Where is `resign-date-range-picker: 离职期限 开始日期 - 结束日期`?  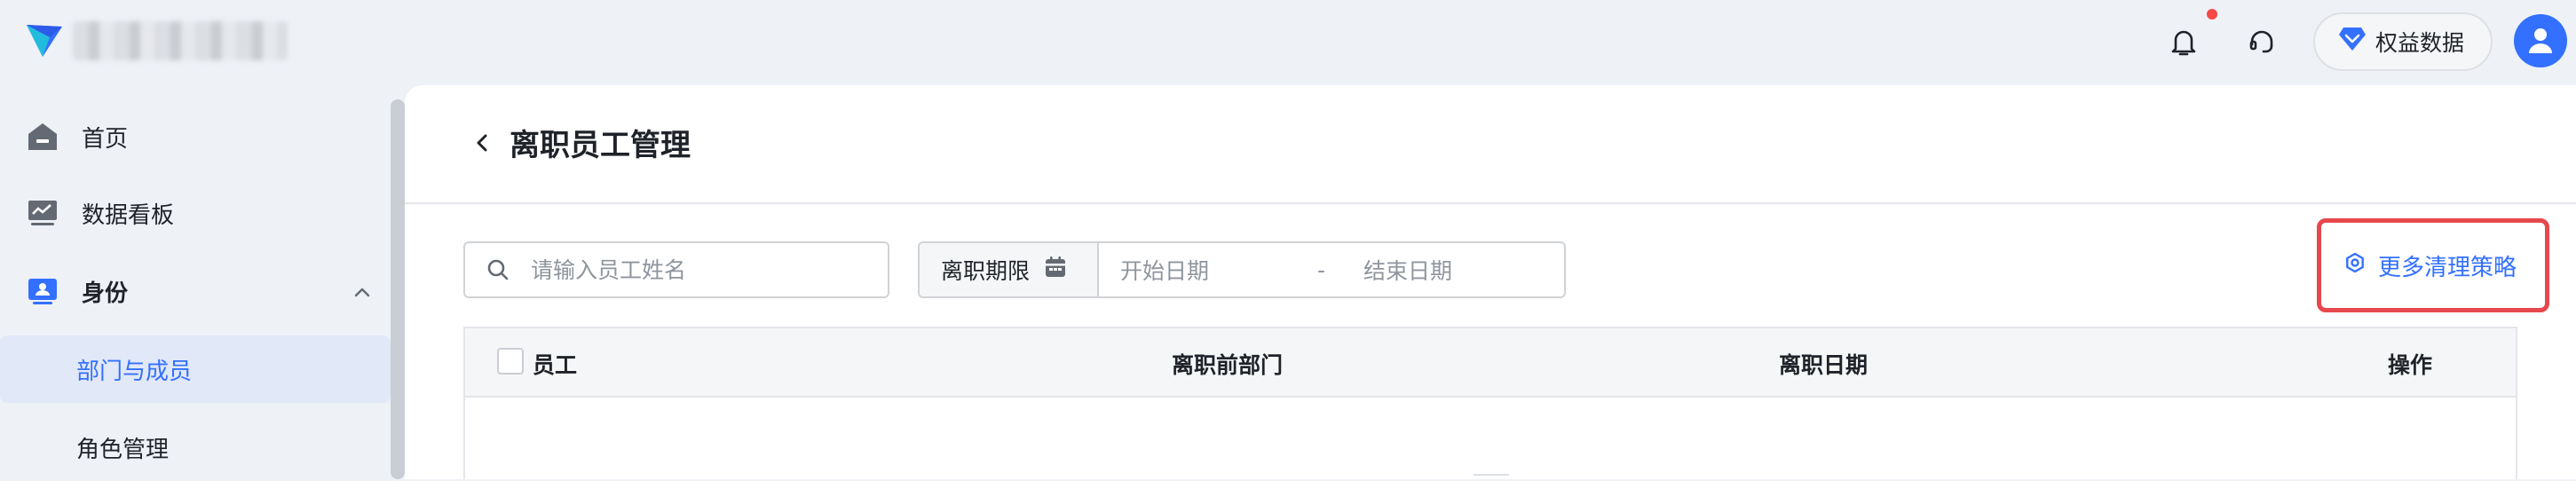
resign-date-range-picker: 离职期限 开始日期 - 结束日期 is located at coordinates (1242, 269).